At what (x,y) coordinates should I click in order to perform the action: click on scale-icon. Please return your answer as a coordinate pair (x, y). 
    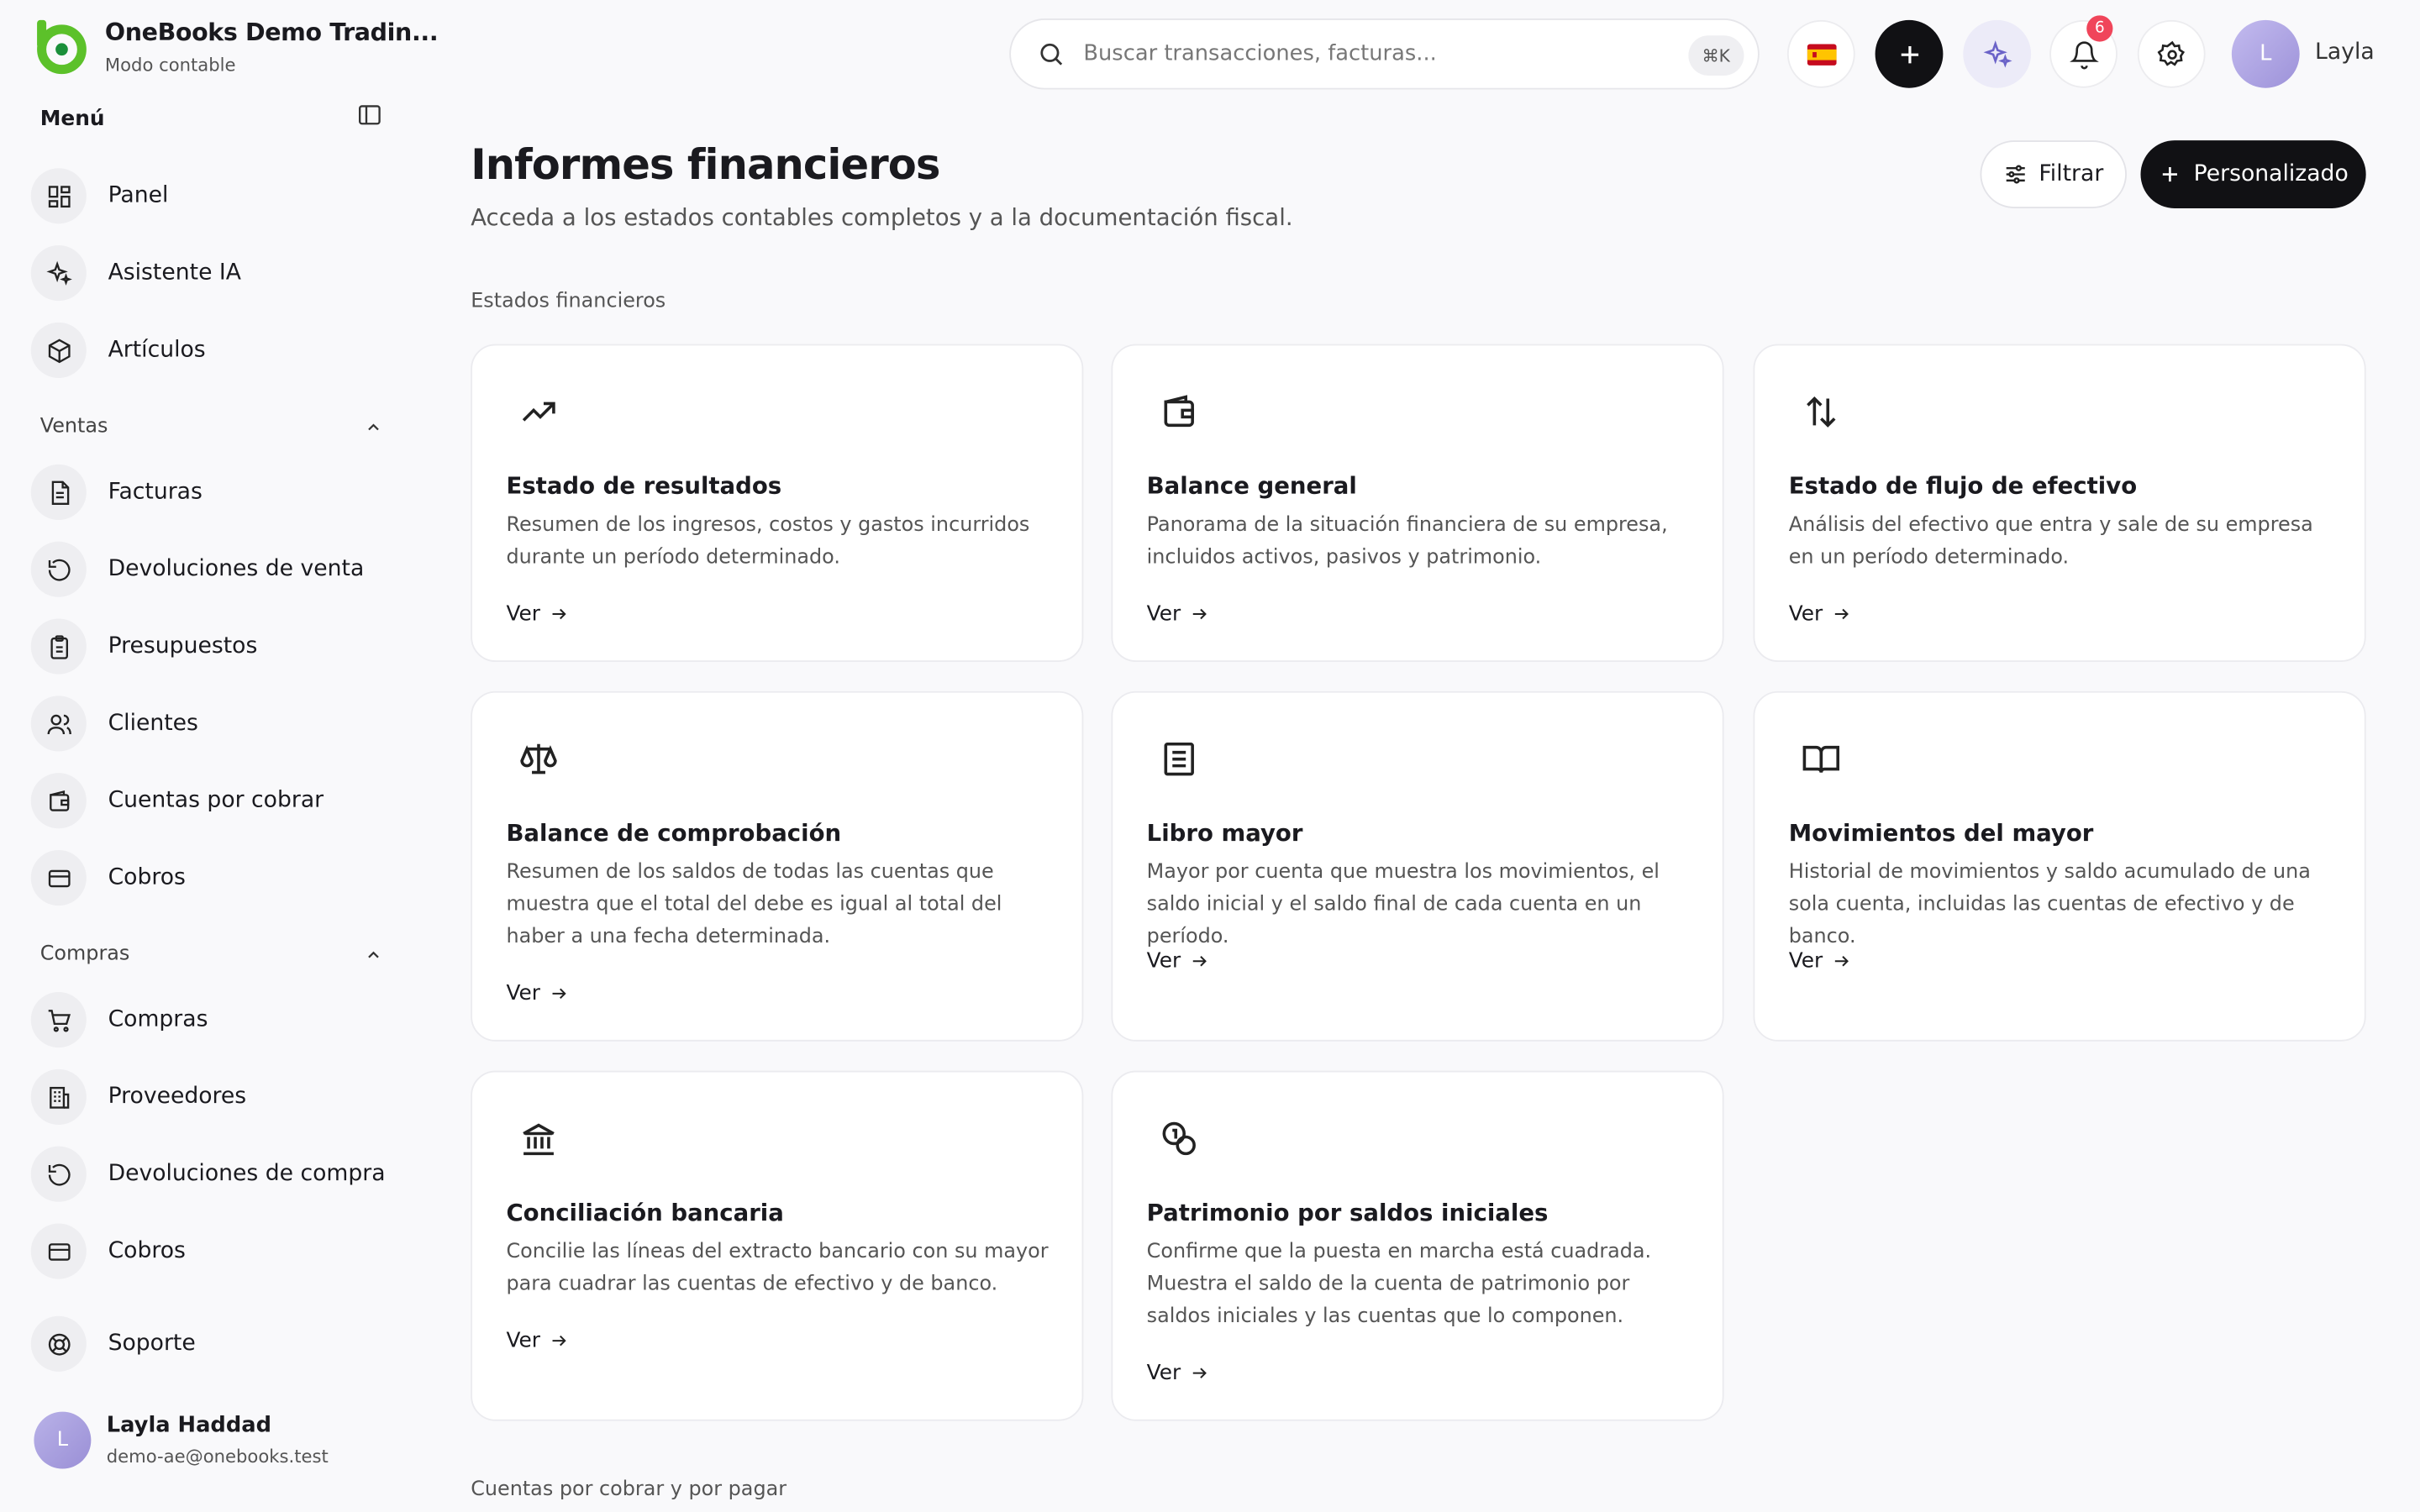
    Looking at the image, I should click on (538, 758).